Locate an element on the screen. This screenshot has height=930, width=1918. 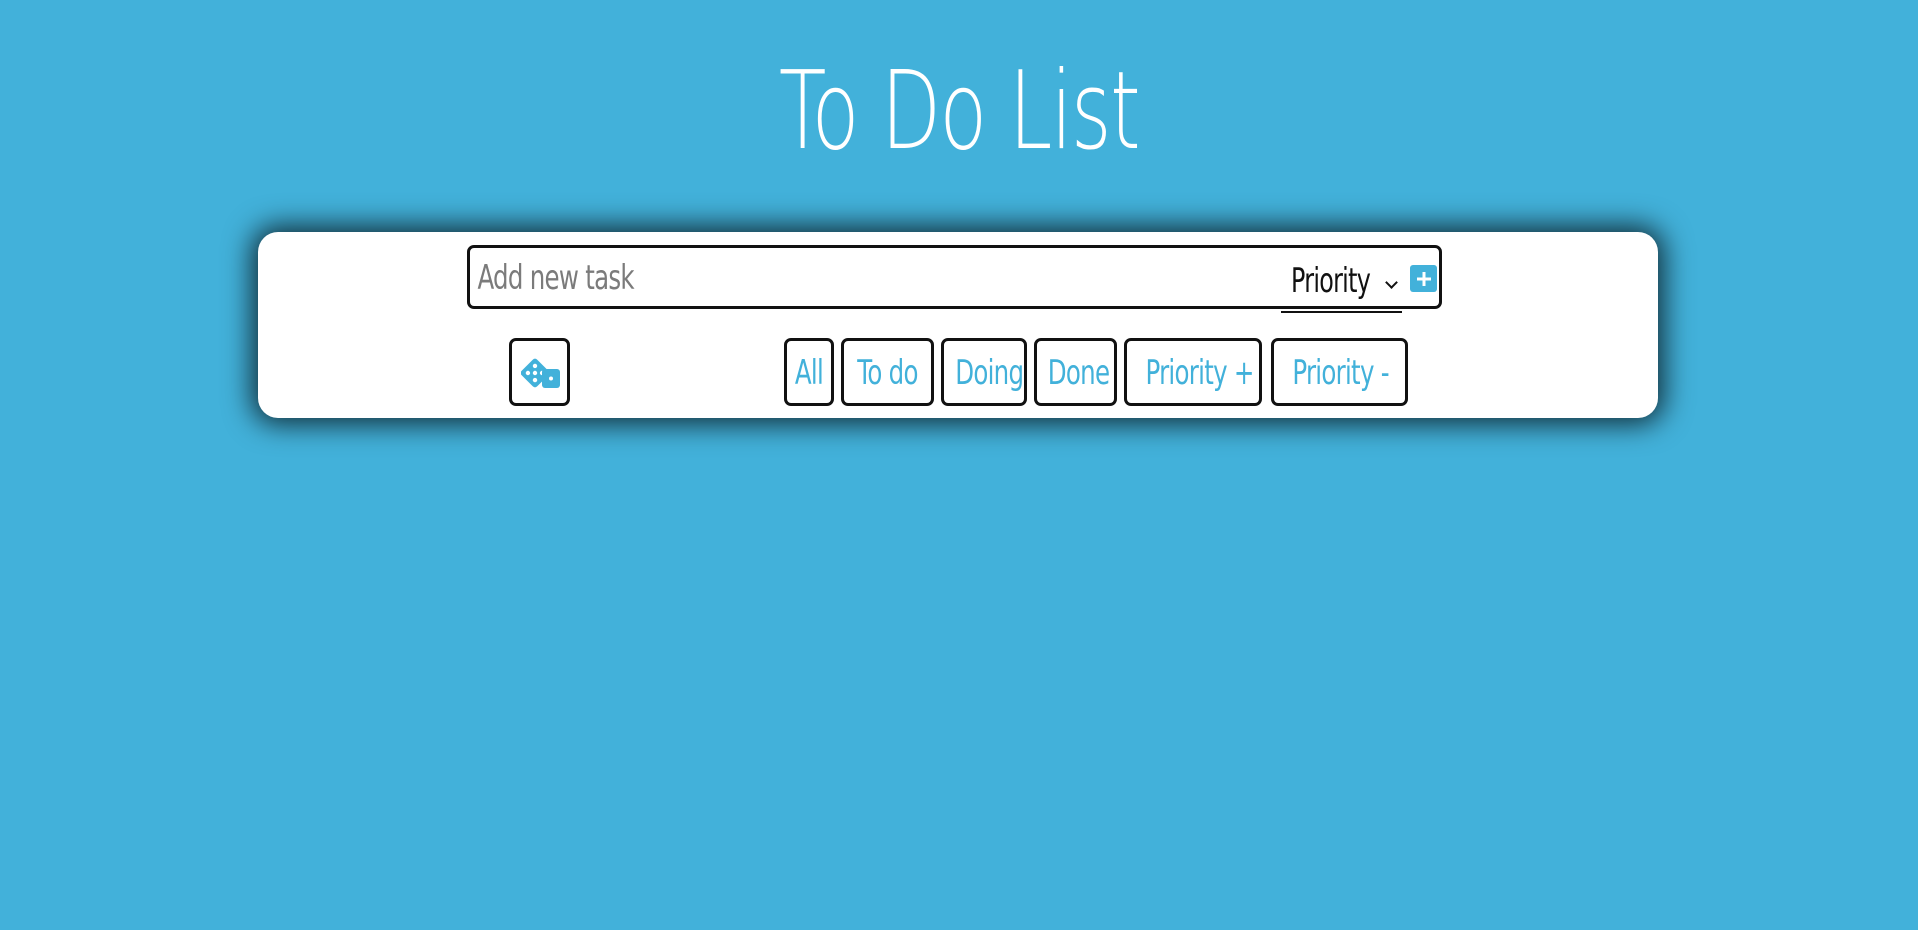
filter-all-label: All is located at coordinates (809, 373).